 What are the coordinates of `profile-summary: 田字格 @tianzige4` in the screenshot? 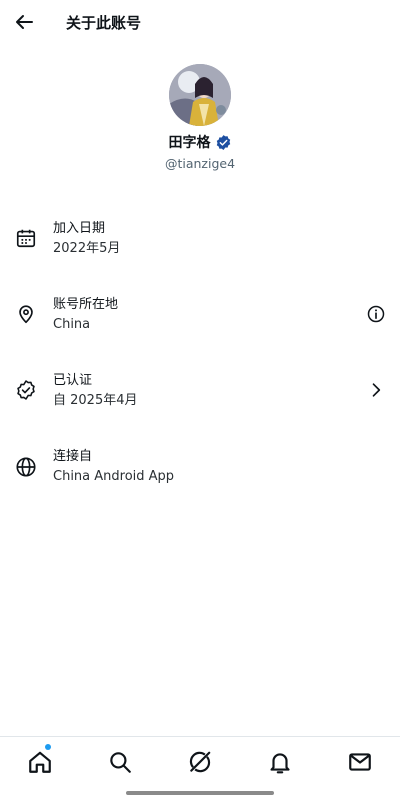 It's located at (200, 117).